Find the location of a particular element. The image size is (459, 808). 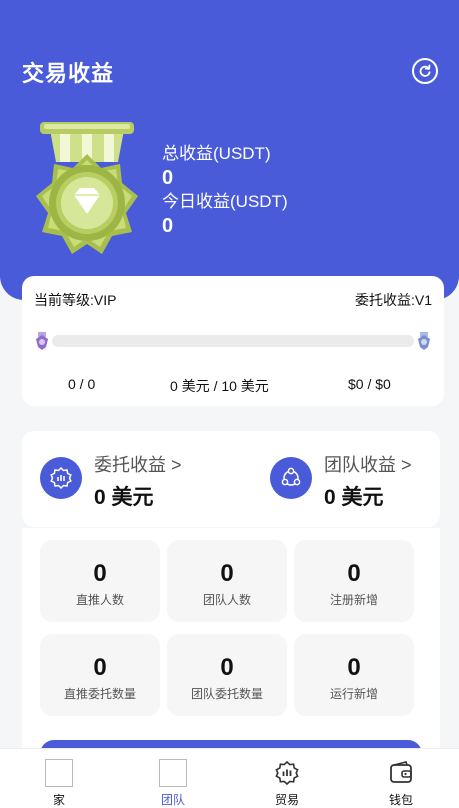

stat-cell-direct-referrals: 0 直推人数 is located at coordinates (100, 581).